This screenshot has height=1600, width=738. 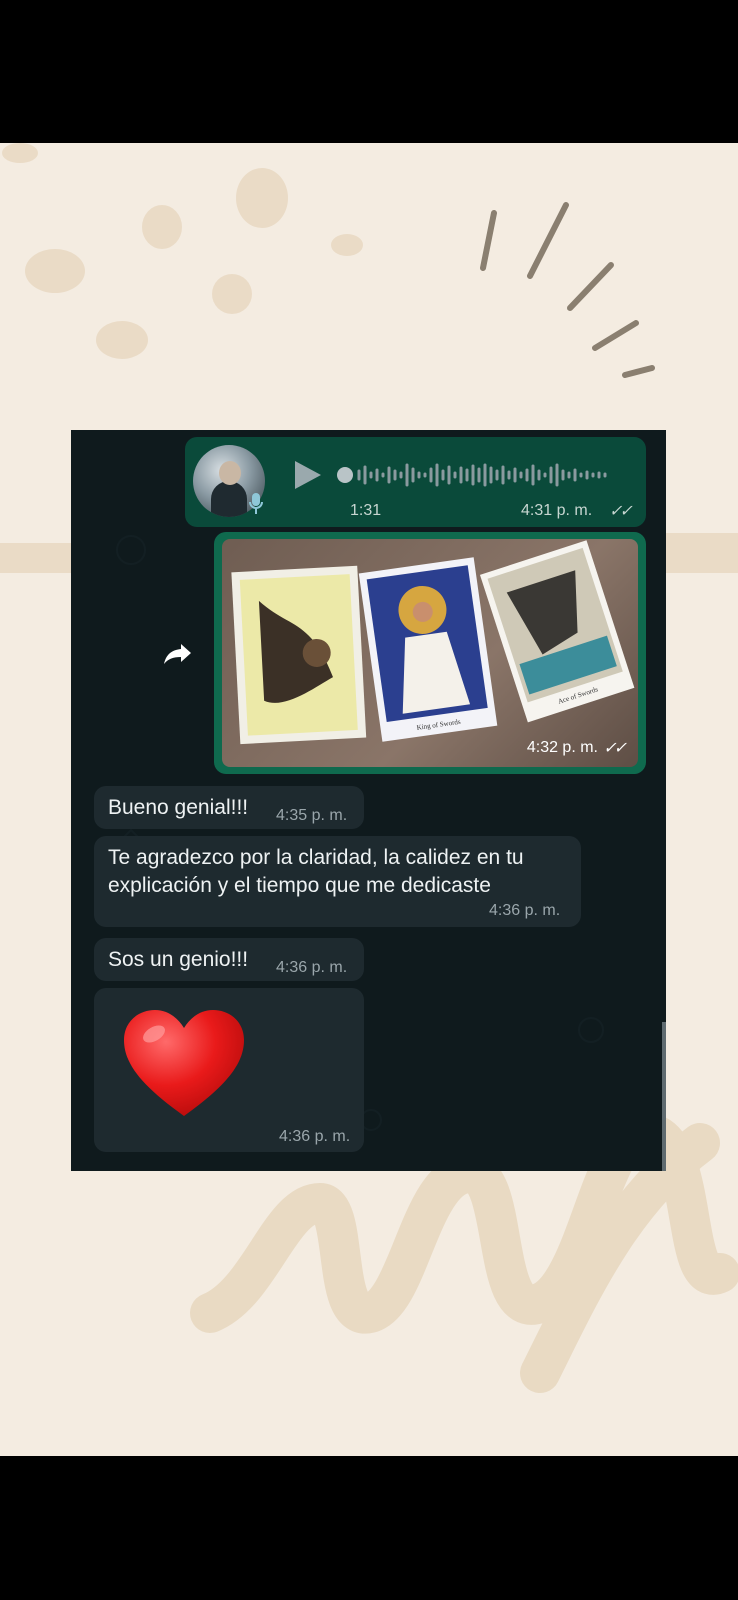 I want to click on incoming-message: Bueno genial!!! 4:35 p. m., so click(x=229, y=807).